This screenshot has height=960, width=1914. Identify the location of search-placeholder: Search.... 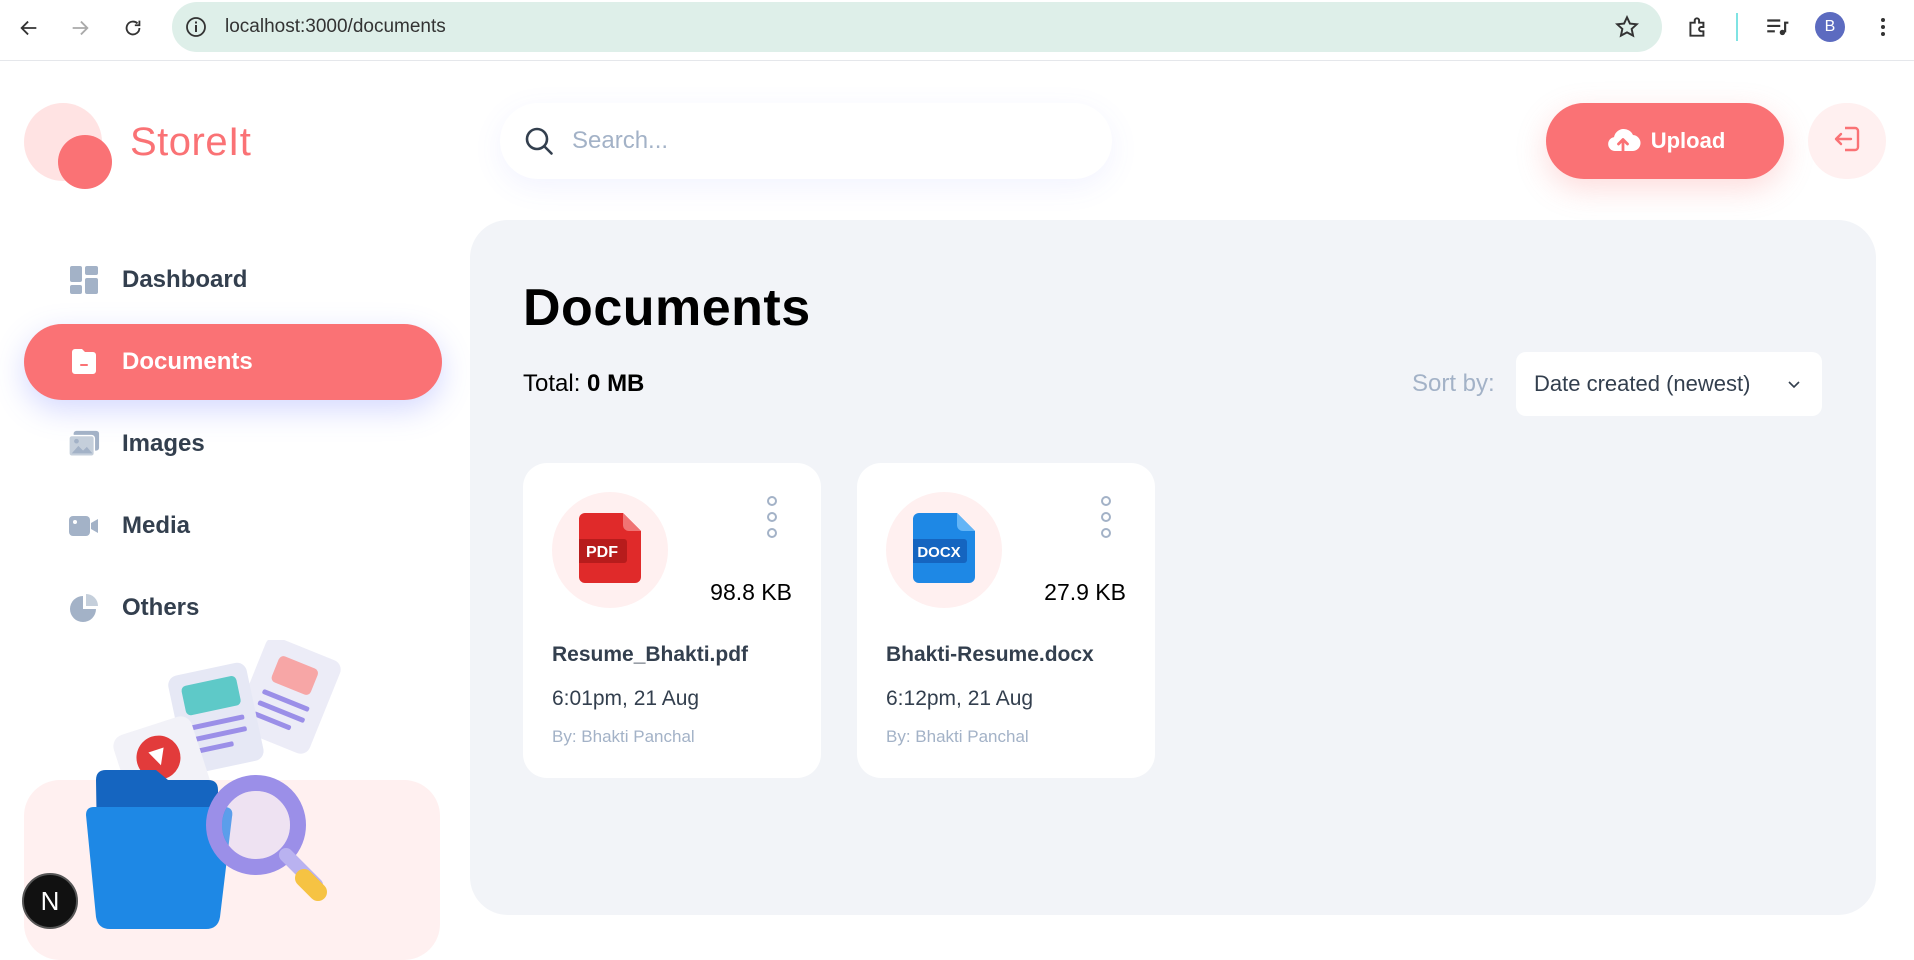
(620, 140).